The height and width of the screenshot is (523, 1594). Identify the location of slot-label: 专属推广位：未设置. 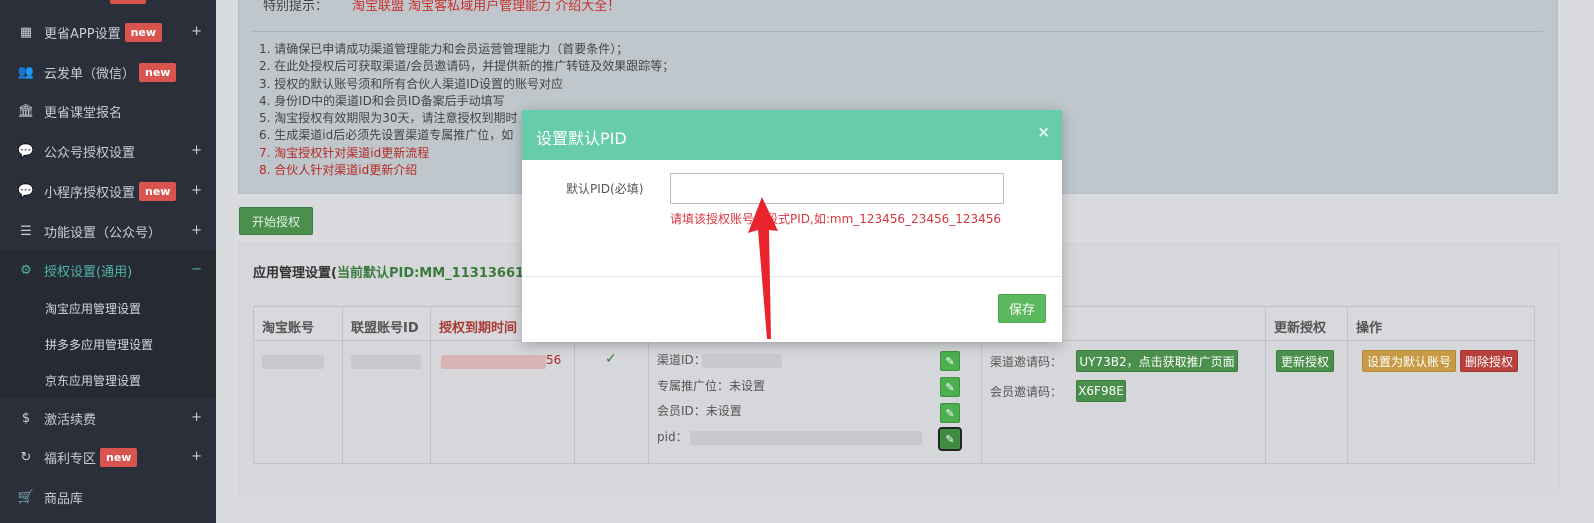
(711, 386).